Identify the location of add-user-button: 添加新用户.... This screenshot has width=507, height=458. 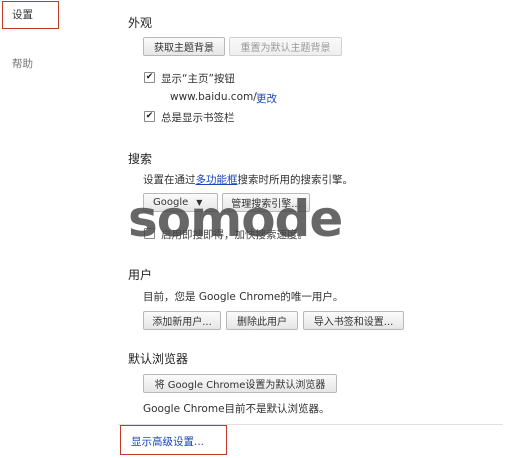
(182, 320).